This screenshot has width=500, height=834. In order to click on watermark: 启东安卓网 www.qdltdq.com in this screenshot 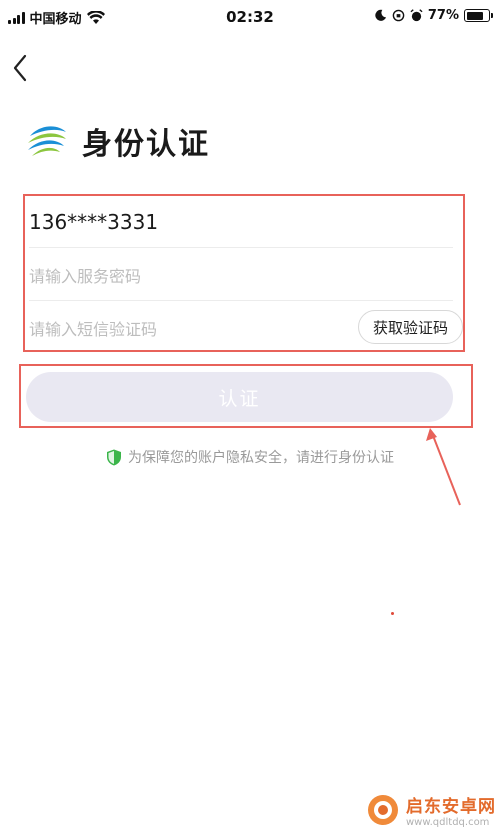, I will do `click(431, 810)`.